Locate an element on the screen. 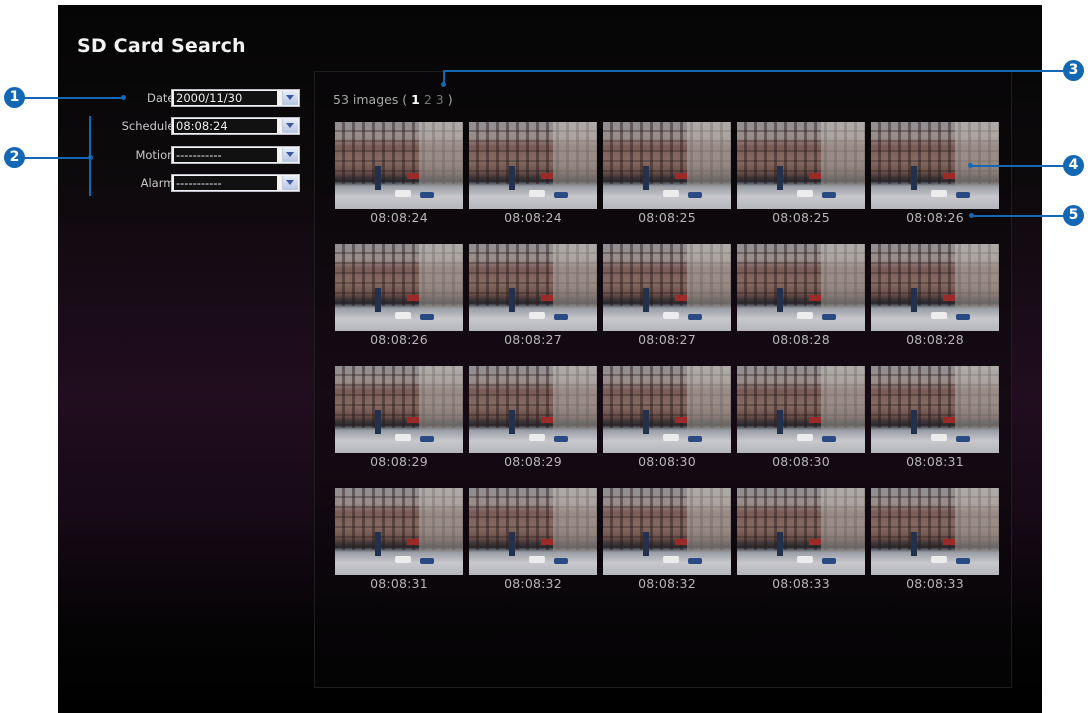 The height and width of the screenshot is (713, 1090). schedule-select-value: 08:08:24 is located at coordinates (225, 126).